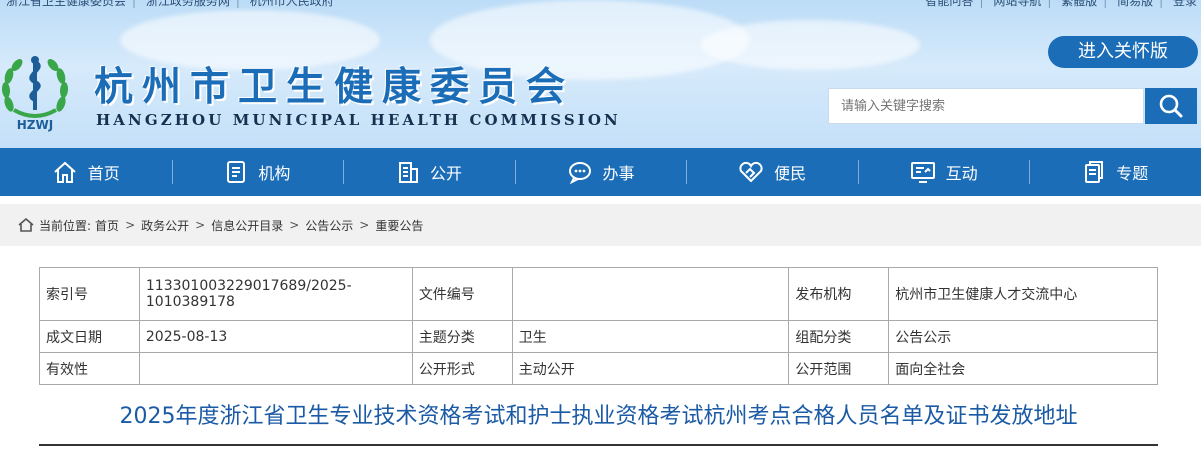 The image size is (1201, 453). Describe the element at coordinates (810, 45) in the screenshot. I see `header-cloud` at that location.